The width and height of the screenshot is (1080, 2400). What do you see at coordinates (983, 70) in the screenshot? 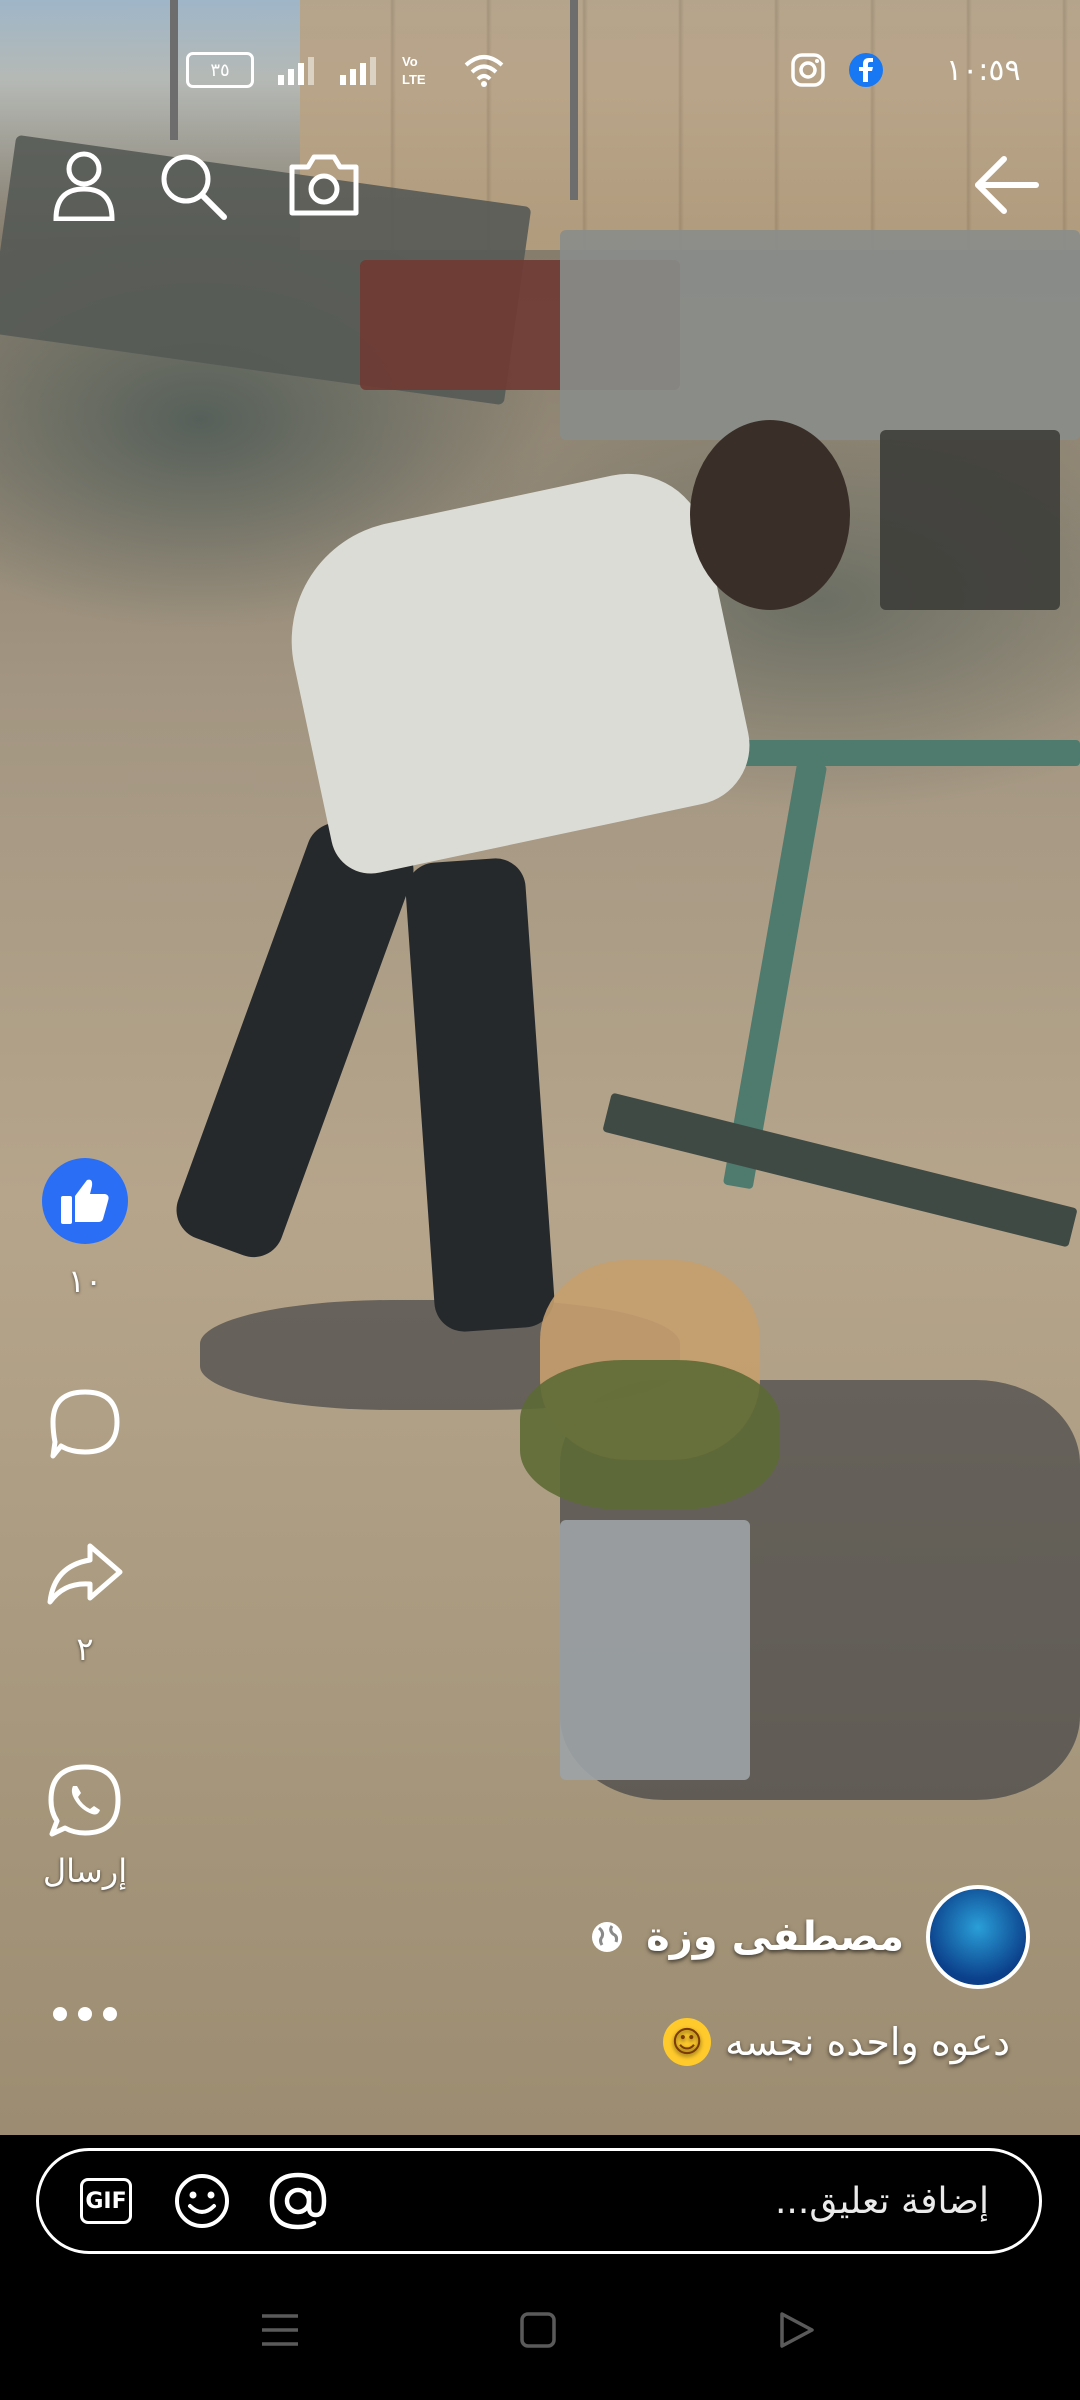
I see `status-time: ١٠:٥٩` at bounding box center [983, 70].